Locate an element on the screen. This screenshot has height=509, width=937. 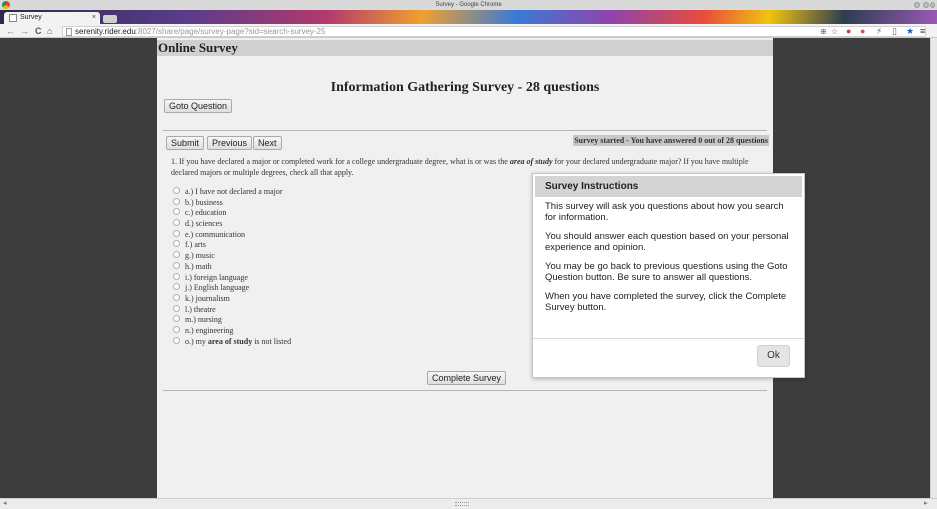
dialog-header: Survey Instructions is located at coordinates (668, 186).